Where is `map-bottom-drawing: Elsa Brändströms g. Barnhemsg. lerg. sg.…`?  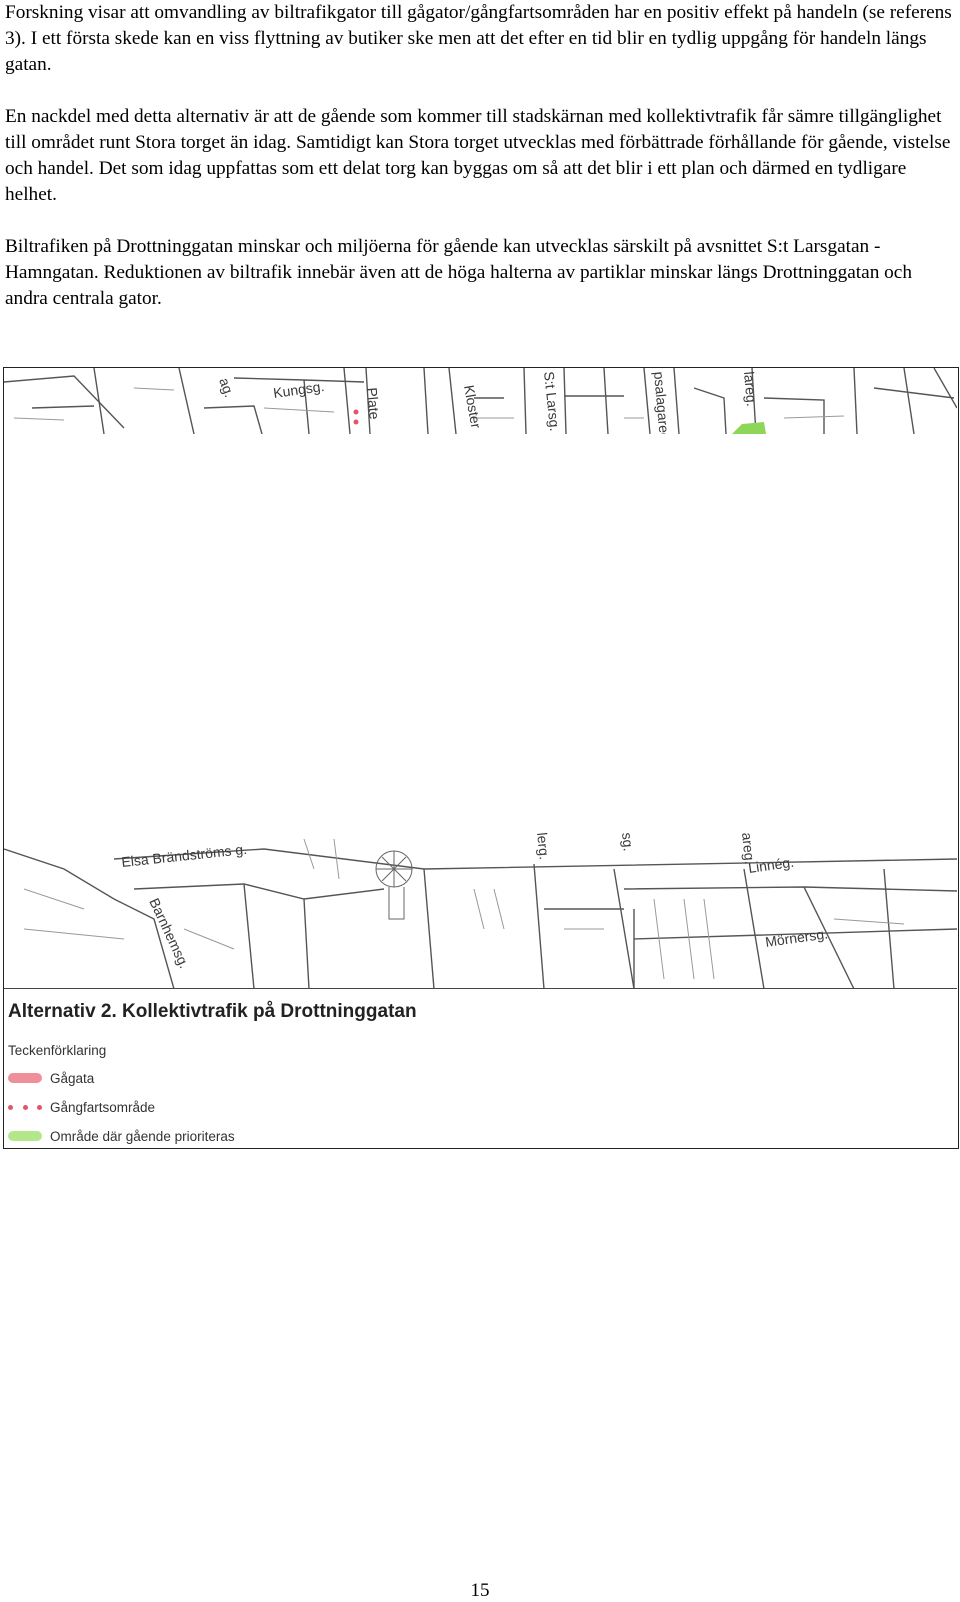
map-bottom-drawing: Elsa Brändströms g. Barnhemsg. lerg. sg.… is located at coordinates (480, 910).